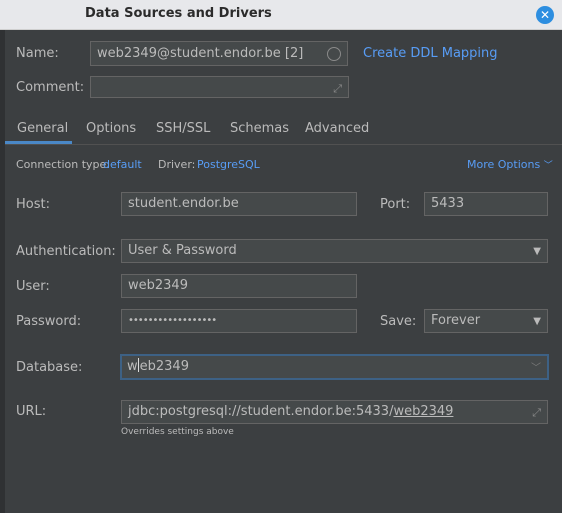  Describe the element at coordinates (164, 366) in the screenshot. I see `database-value-end: eb2349` at that location.